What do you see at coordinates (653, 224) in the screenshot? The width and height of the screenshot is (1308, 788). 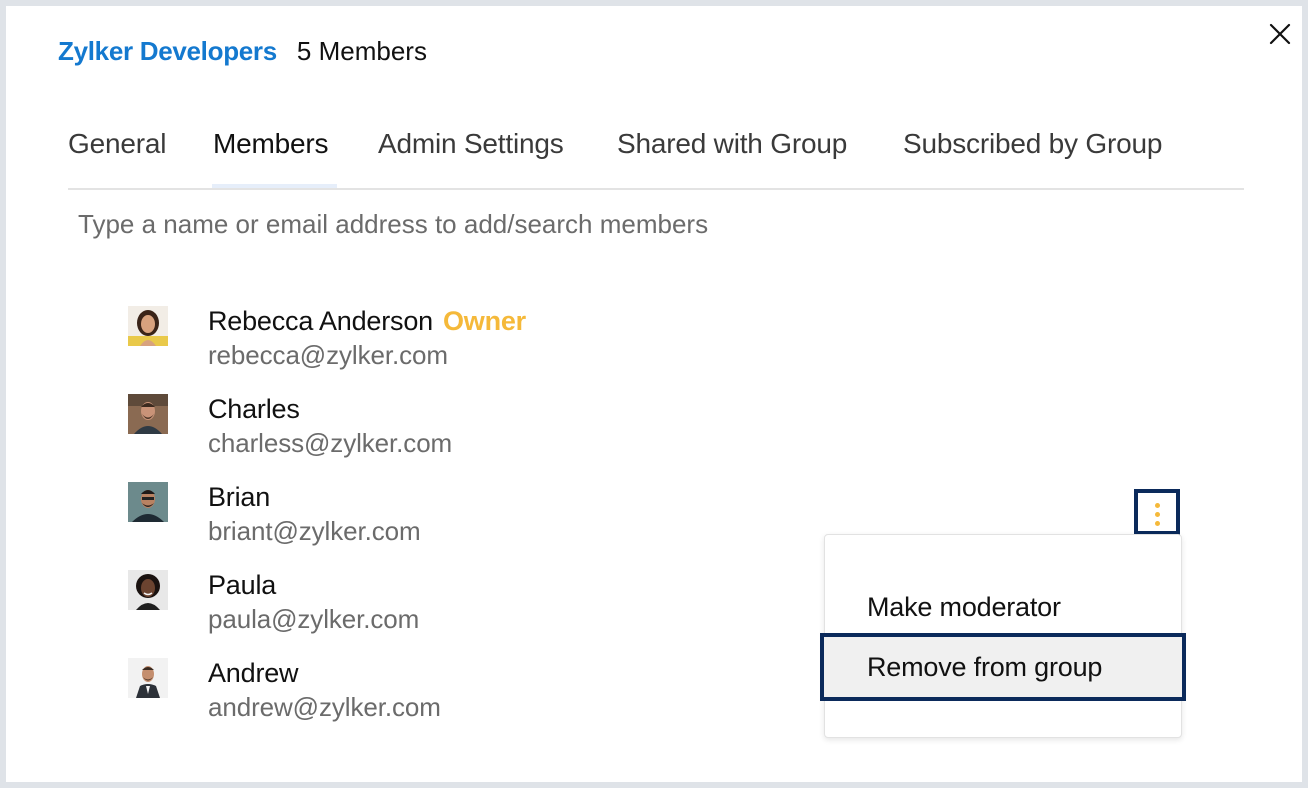 I see `member-search-input` at bounding box center [653, 224].